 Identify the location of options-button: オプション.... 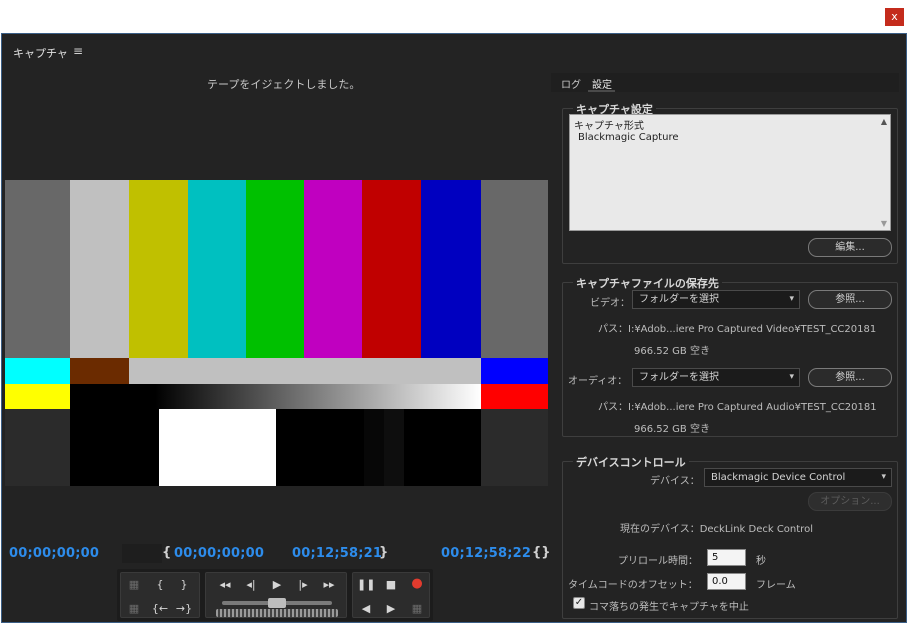
(850, 501).